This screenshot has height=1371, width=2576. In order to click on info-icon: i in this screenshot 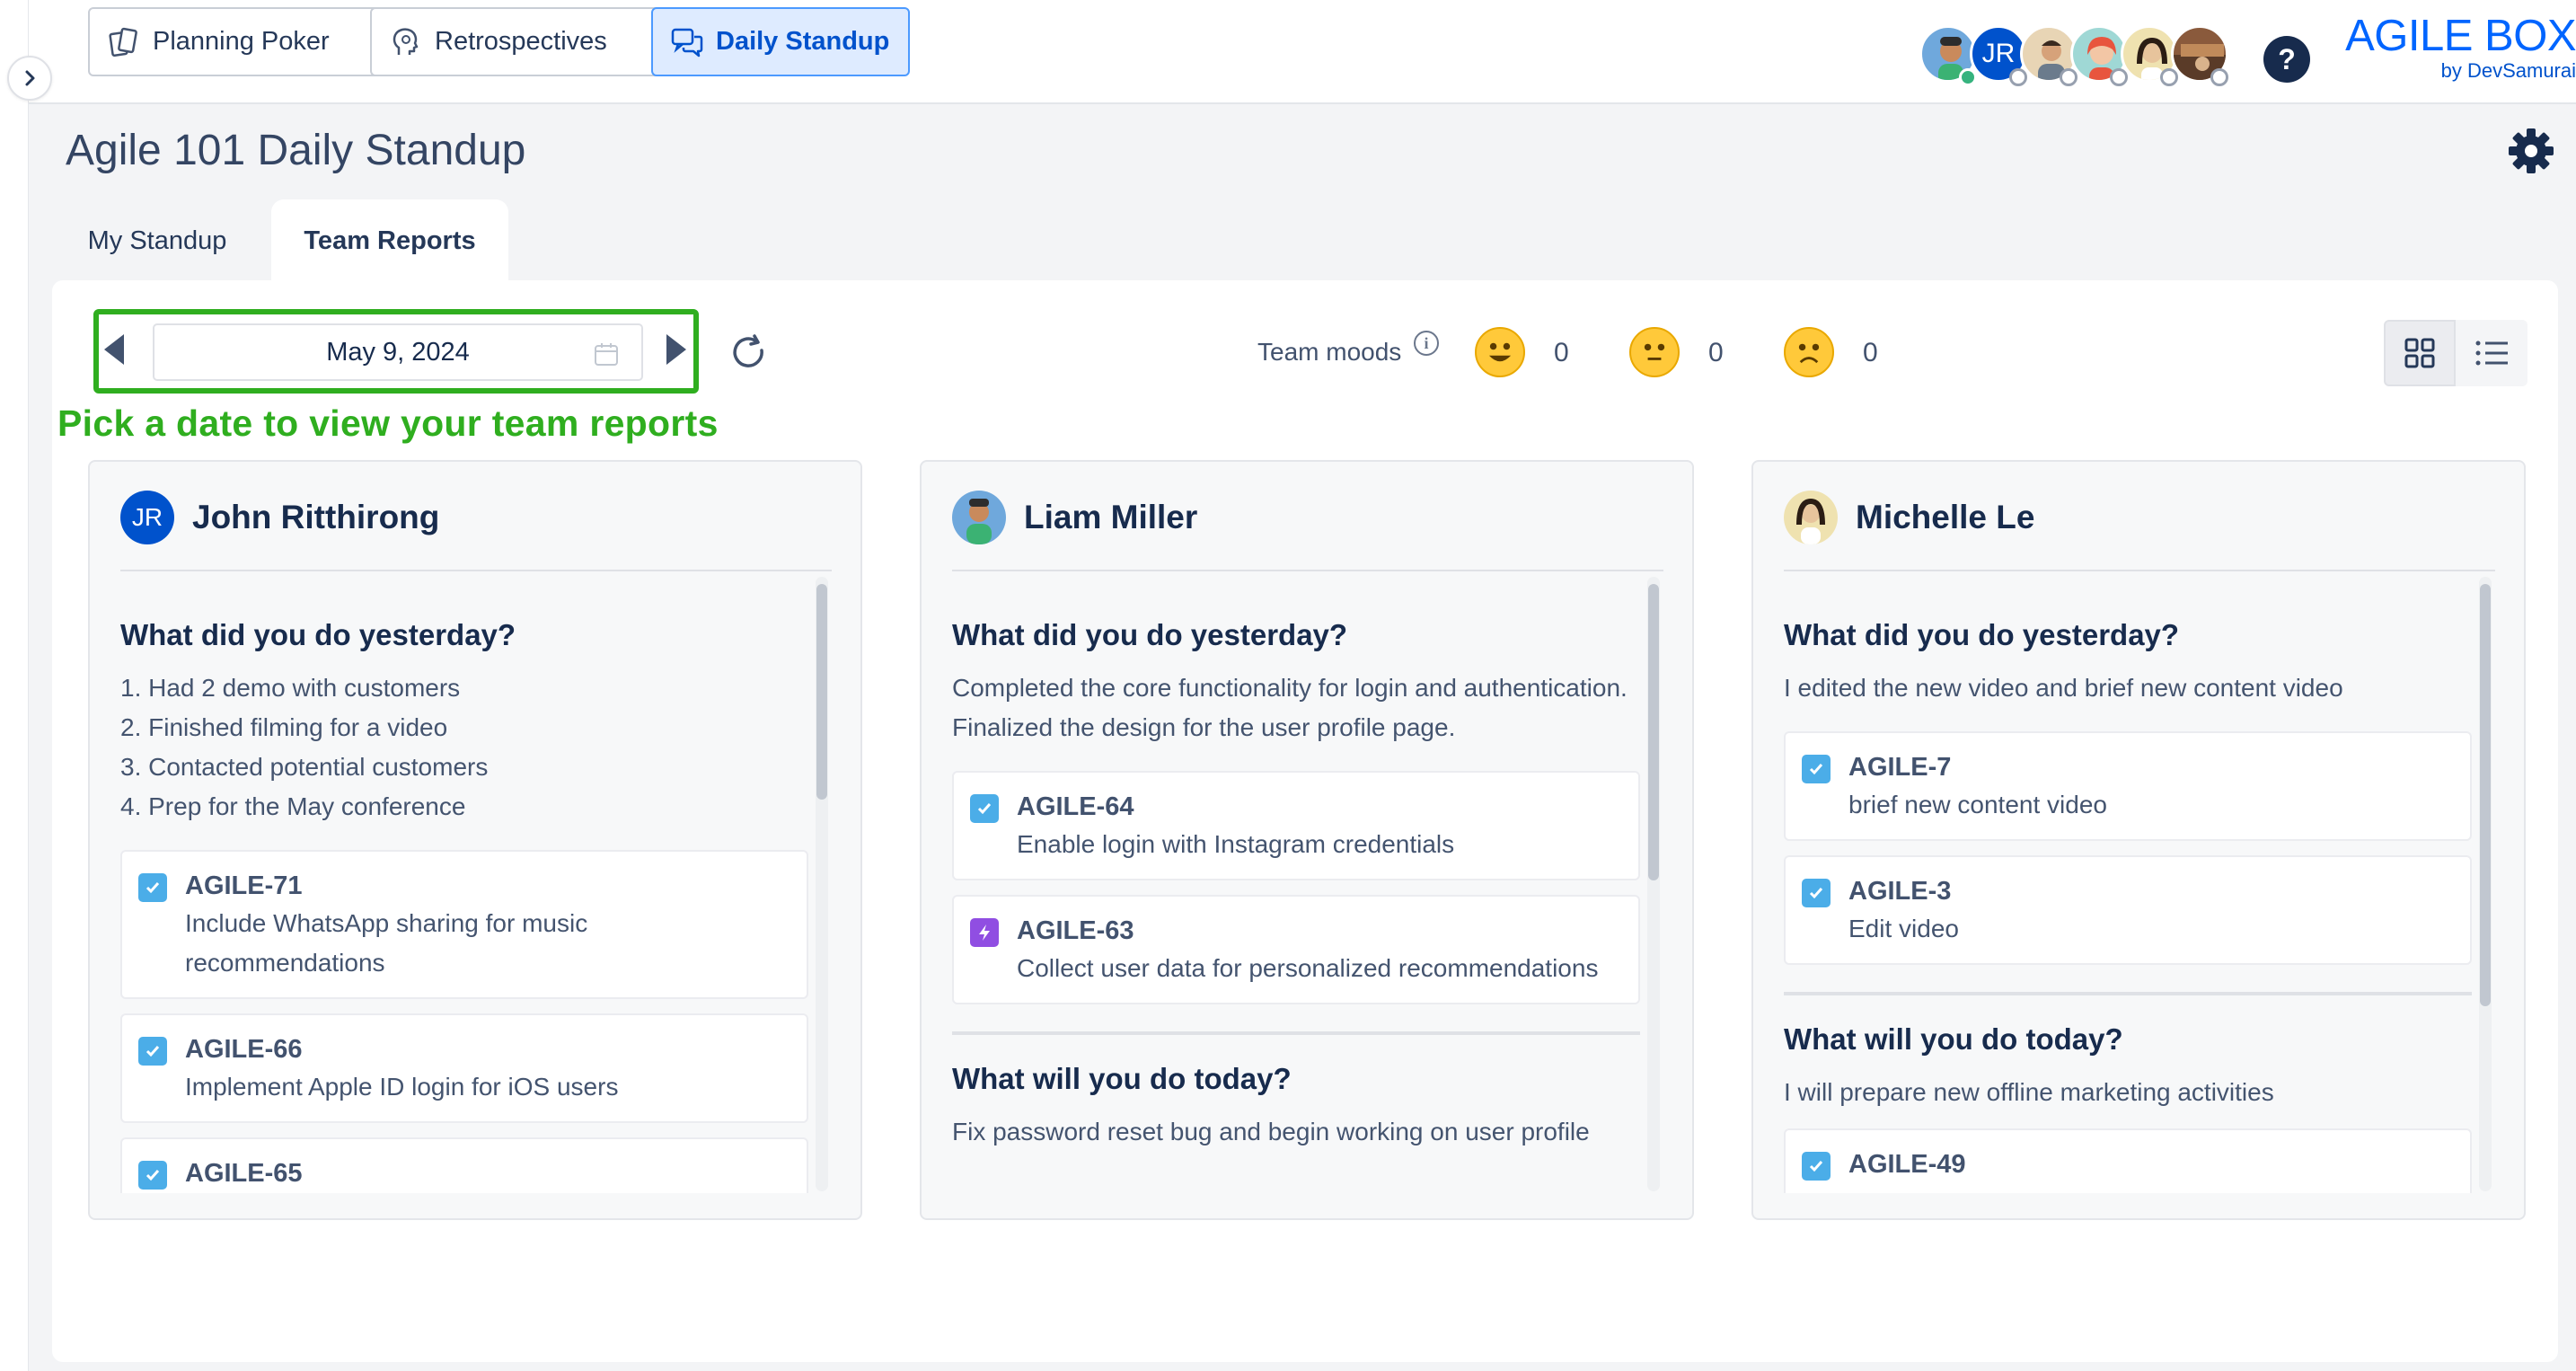, I will do `click(1426, 344)`.